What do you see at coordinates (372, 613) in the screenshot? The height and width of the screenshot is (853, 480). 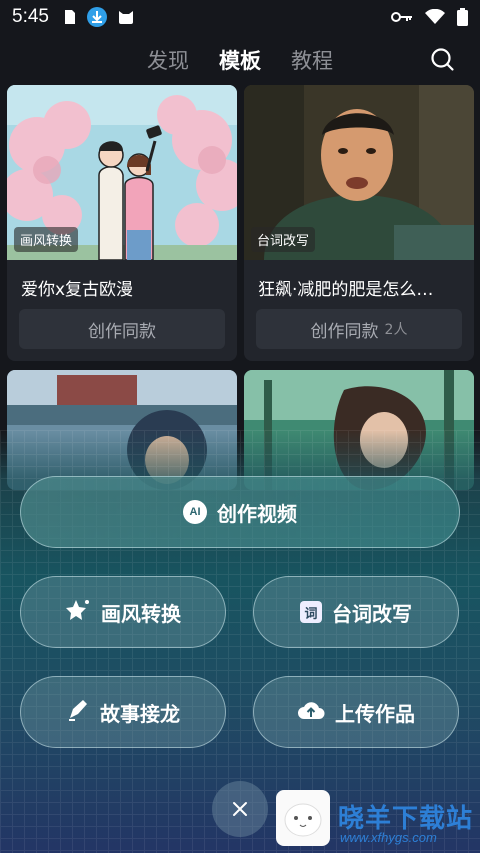 I see `rewrite-lines-label: 台词改写` at bounding box center [372, 613].